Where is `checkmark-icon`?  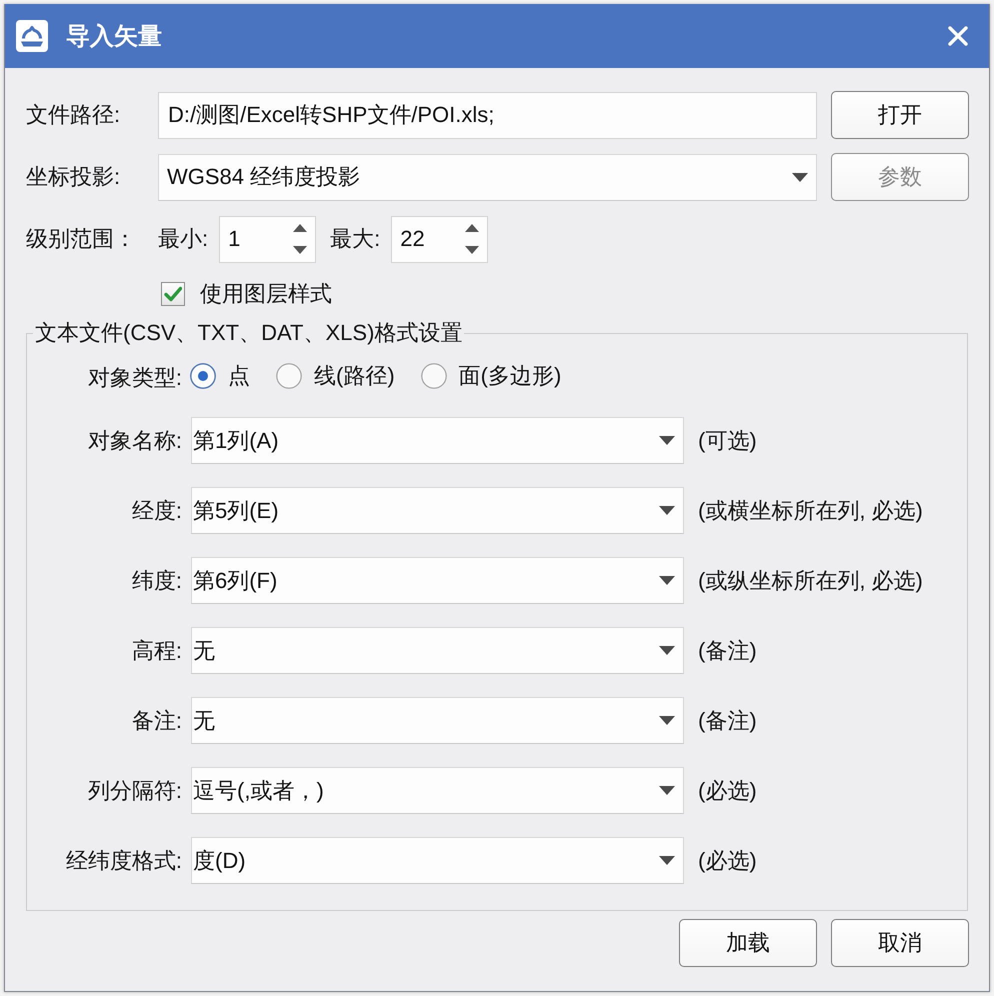 checkmark-icon is located at coordinates (173, 294).